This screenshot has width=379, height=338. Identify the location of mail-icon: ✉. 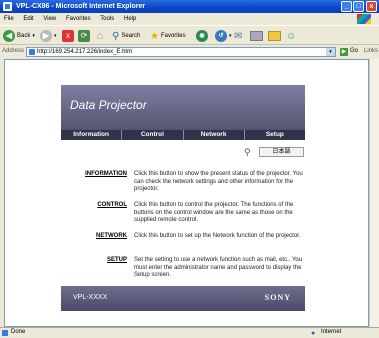
(238, 36).